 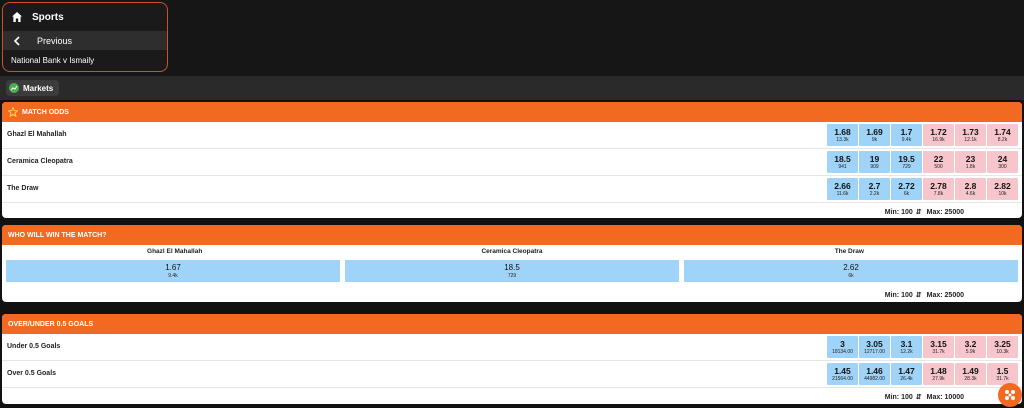 I want to click on back-odds-cell: 3.05 12717.00, so click(x=874, y=347).